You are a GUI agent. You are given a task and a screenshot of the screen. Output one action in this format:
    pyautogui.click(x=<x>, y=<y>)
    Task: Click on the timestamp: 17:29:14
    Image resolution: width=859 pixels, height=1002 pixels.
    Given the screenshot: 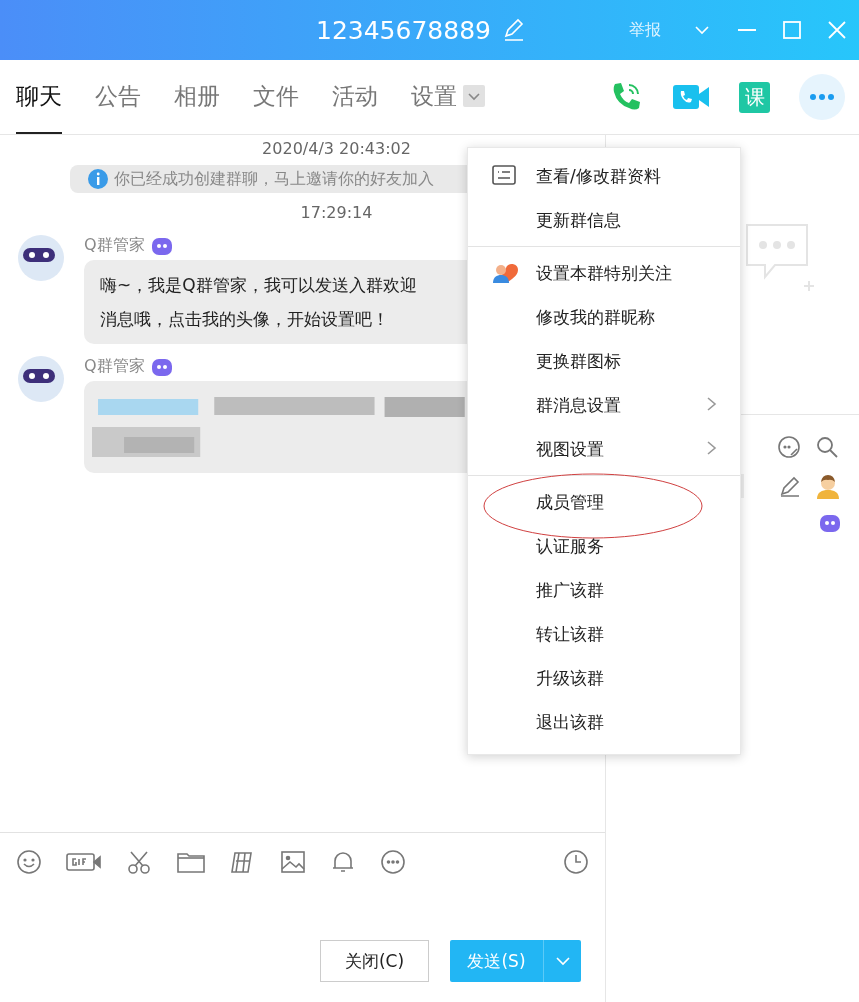 What is the action you would take?
    pyautogui.click(x=336, y=213)
    